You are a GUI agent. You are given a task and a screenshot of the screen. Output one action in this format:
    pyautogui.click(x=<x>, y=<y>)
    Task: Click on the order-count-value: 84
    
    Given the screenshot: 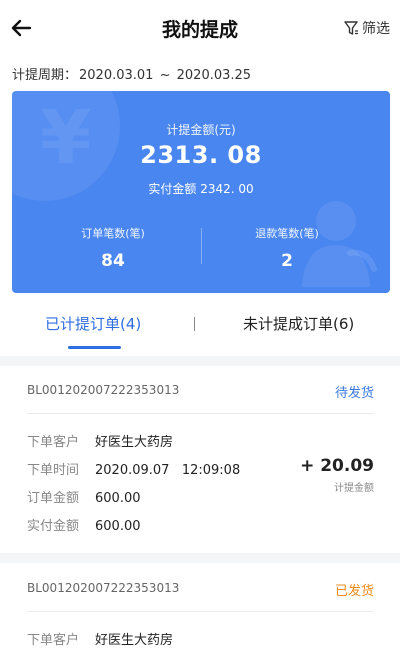 What is the action you would take?
    pyautogui.click(x=113, y=261)
    